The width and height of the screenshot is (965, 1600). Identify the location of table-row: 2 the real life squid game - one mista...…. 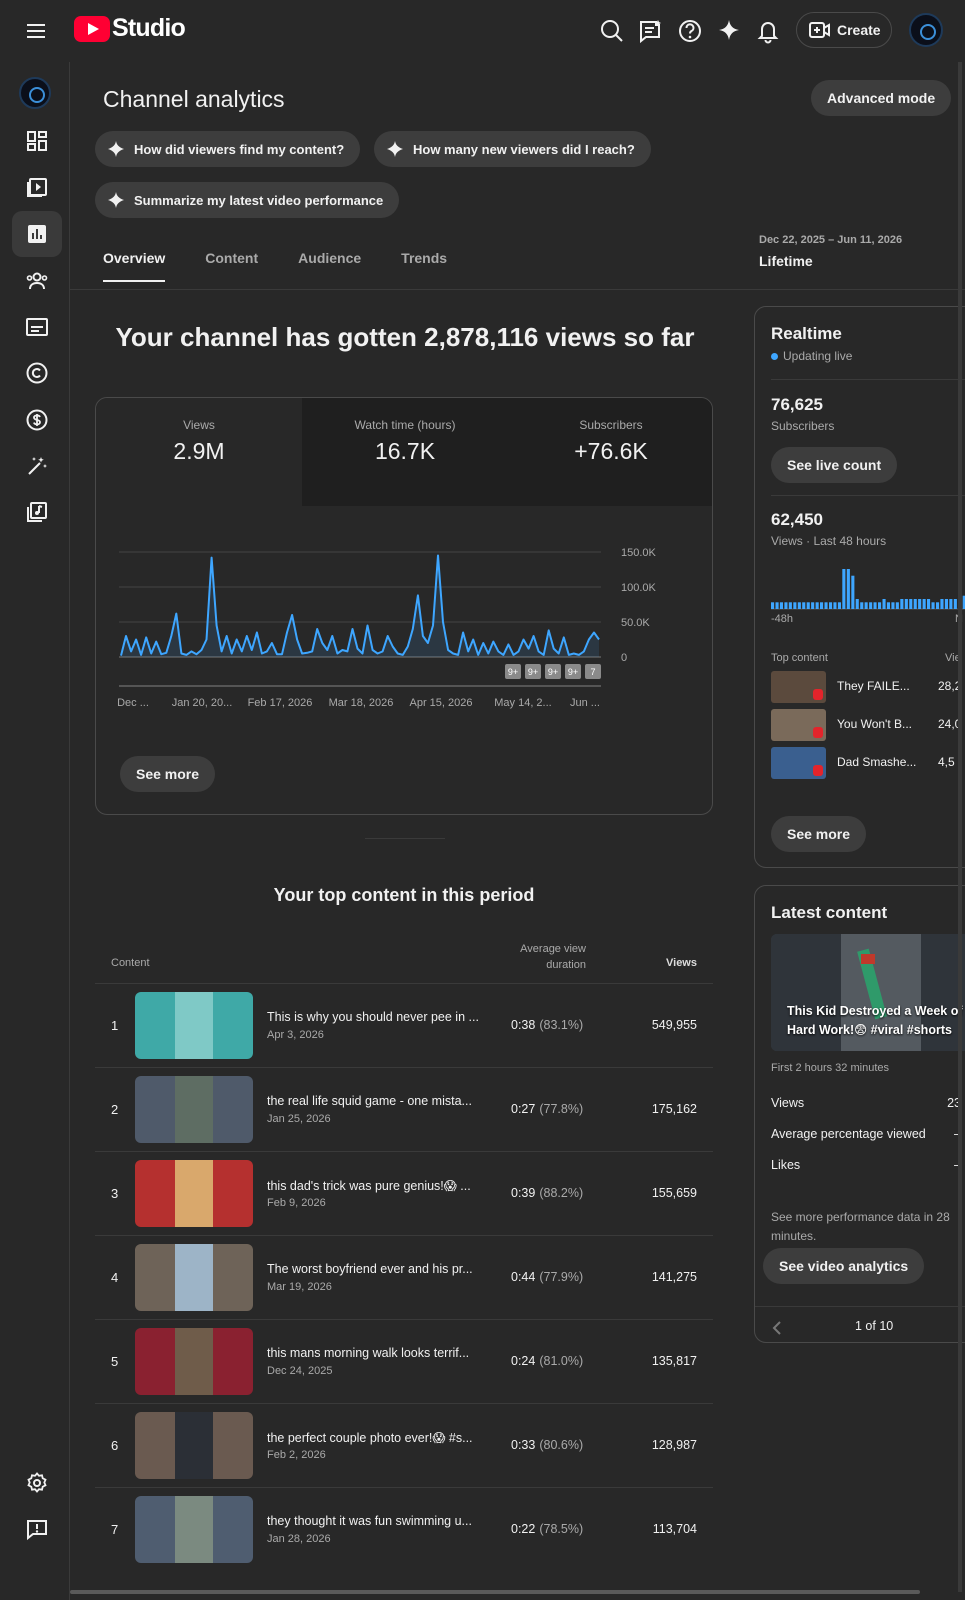
(404, 1109).